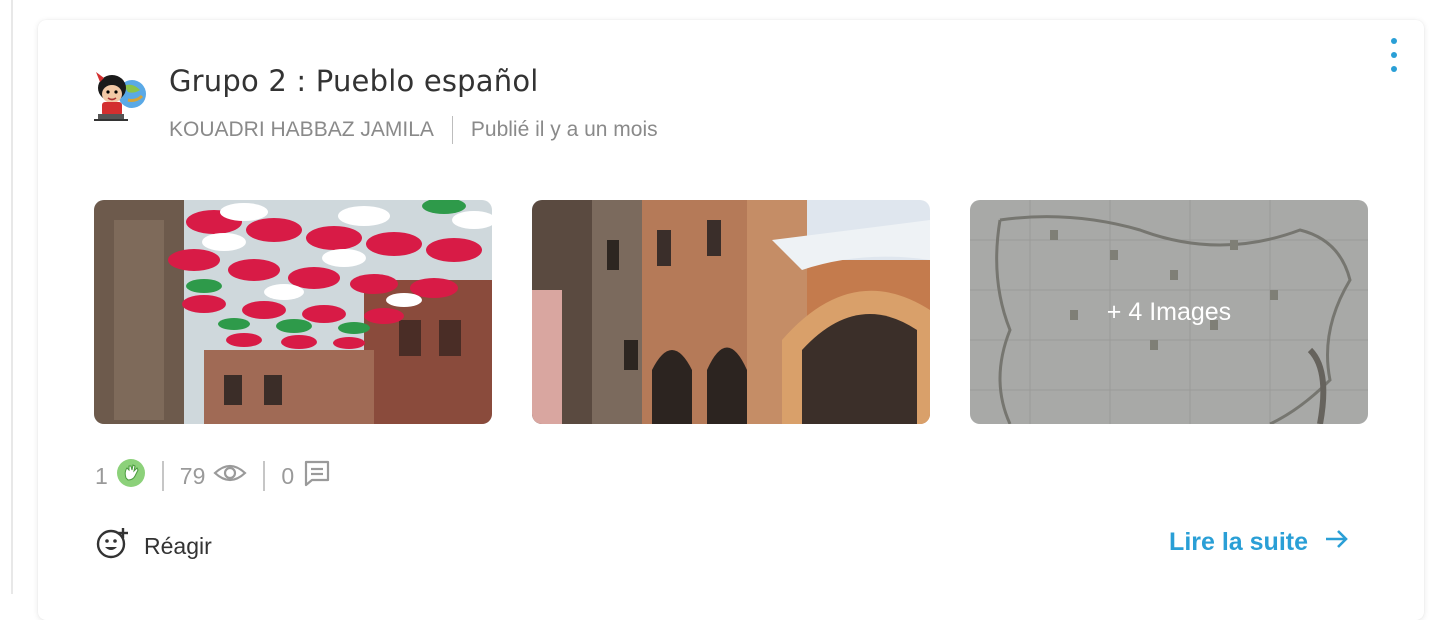 The height and width of the screenshot is (620, 1434). I want to click on publish-date: Publié il y a un mois, so click(564, 129).